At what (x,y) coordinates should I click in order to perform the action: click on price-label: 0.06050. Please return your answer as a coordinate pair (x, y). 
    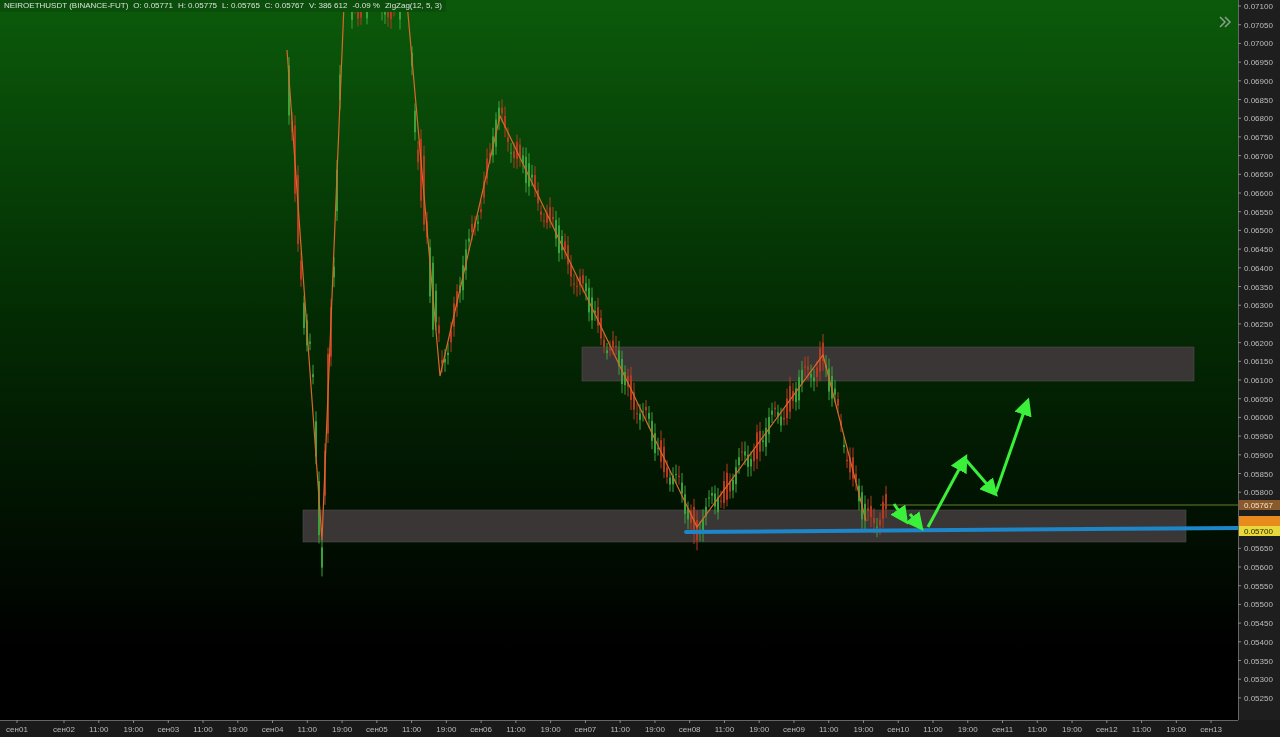
    Looking at the image, I should click on (1258, 399).